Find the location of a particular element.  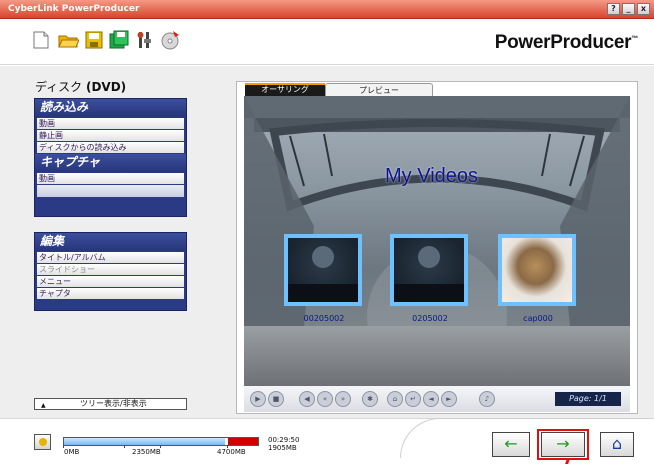

stop-icon: ■ is located at coordinates (276, 399).